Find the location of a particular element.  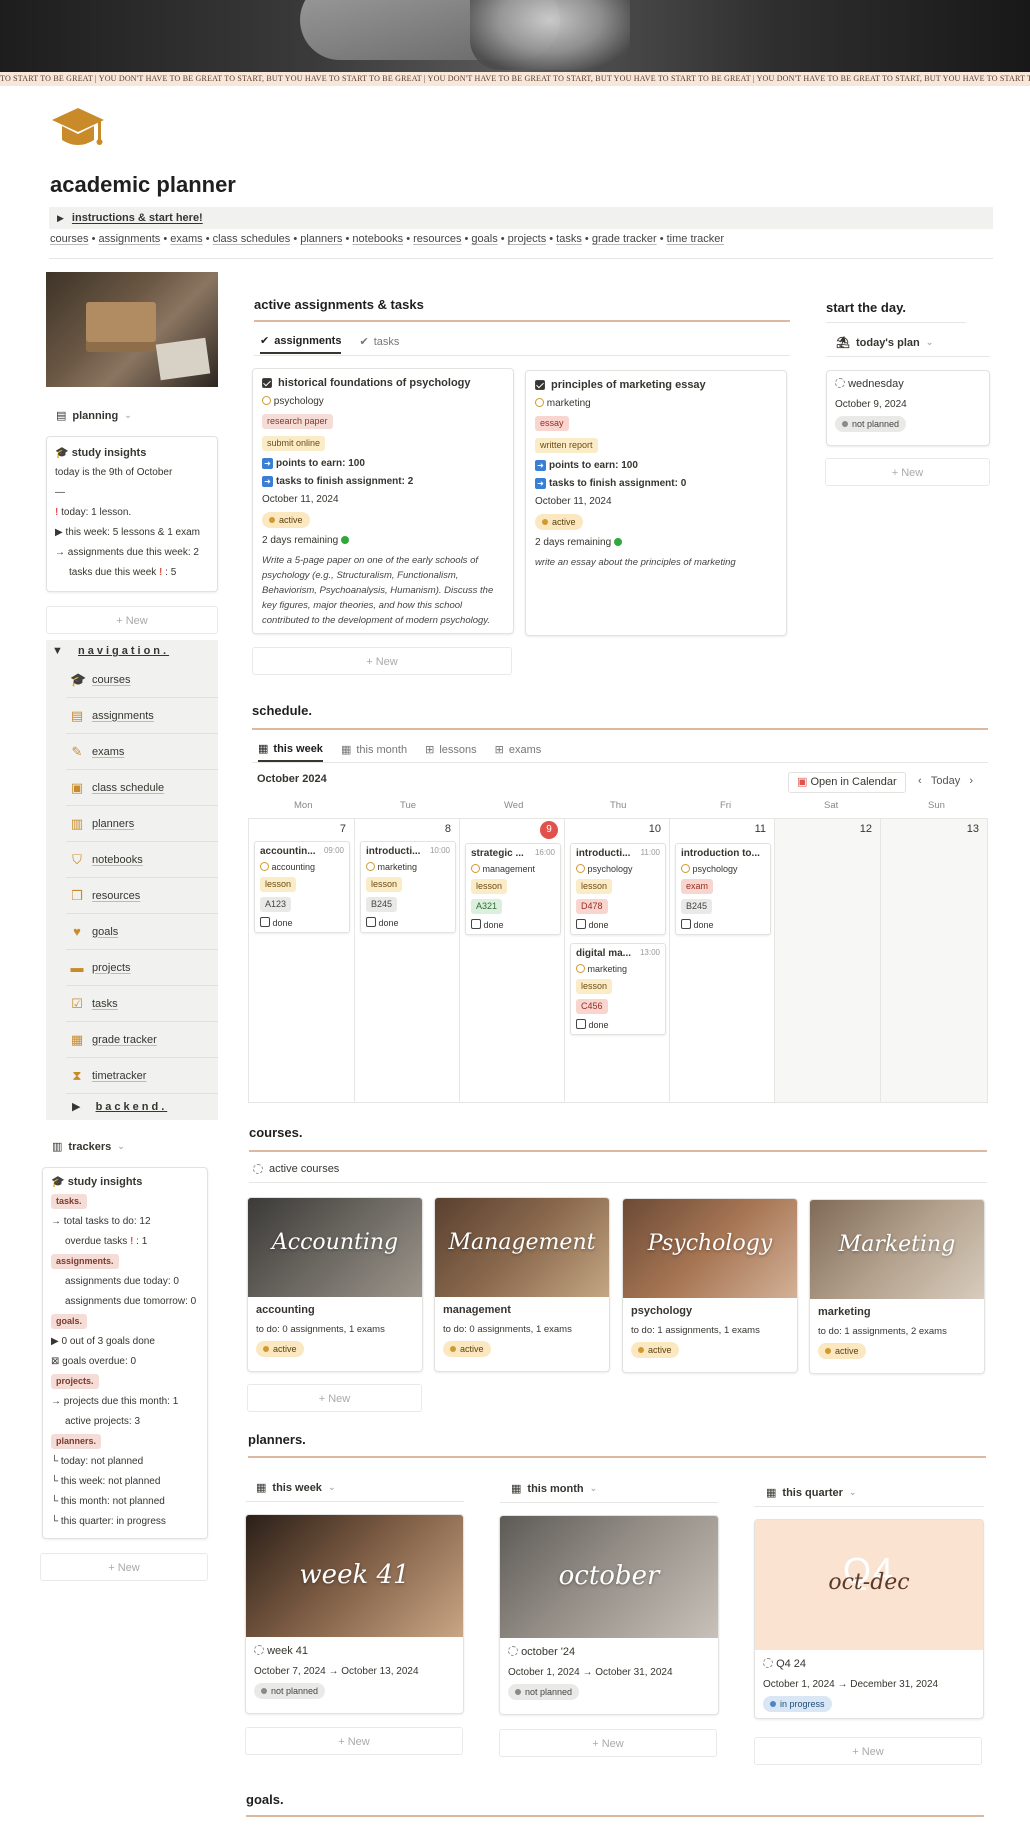

nav-resources: ❒ resources is located at coordinates (142, 896).